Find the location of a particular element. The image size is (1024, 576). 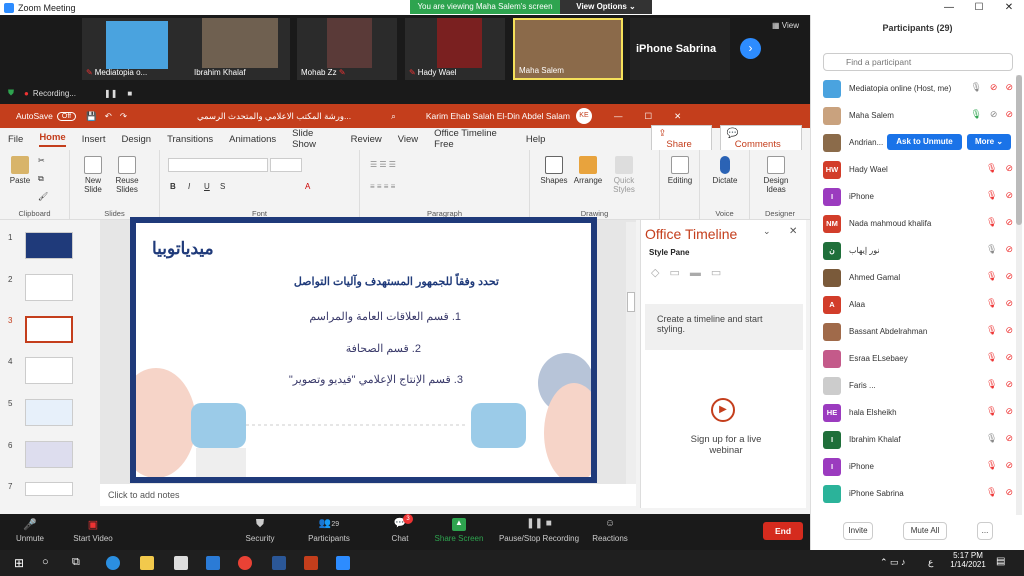

task-view-icon: ⧉ is located at coordinates (79, 563).